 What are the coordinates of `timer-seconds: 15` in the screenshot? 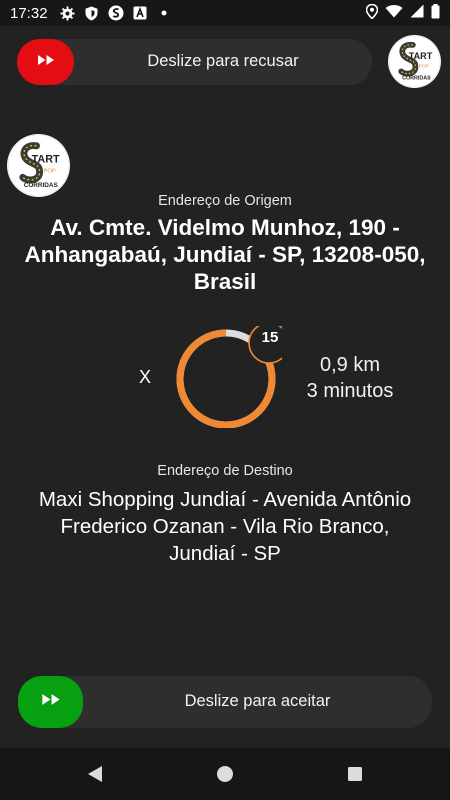 It's located at (270, 337).